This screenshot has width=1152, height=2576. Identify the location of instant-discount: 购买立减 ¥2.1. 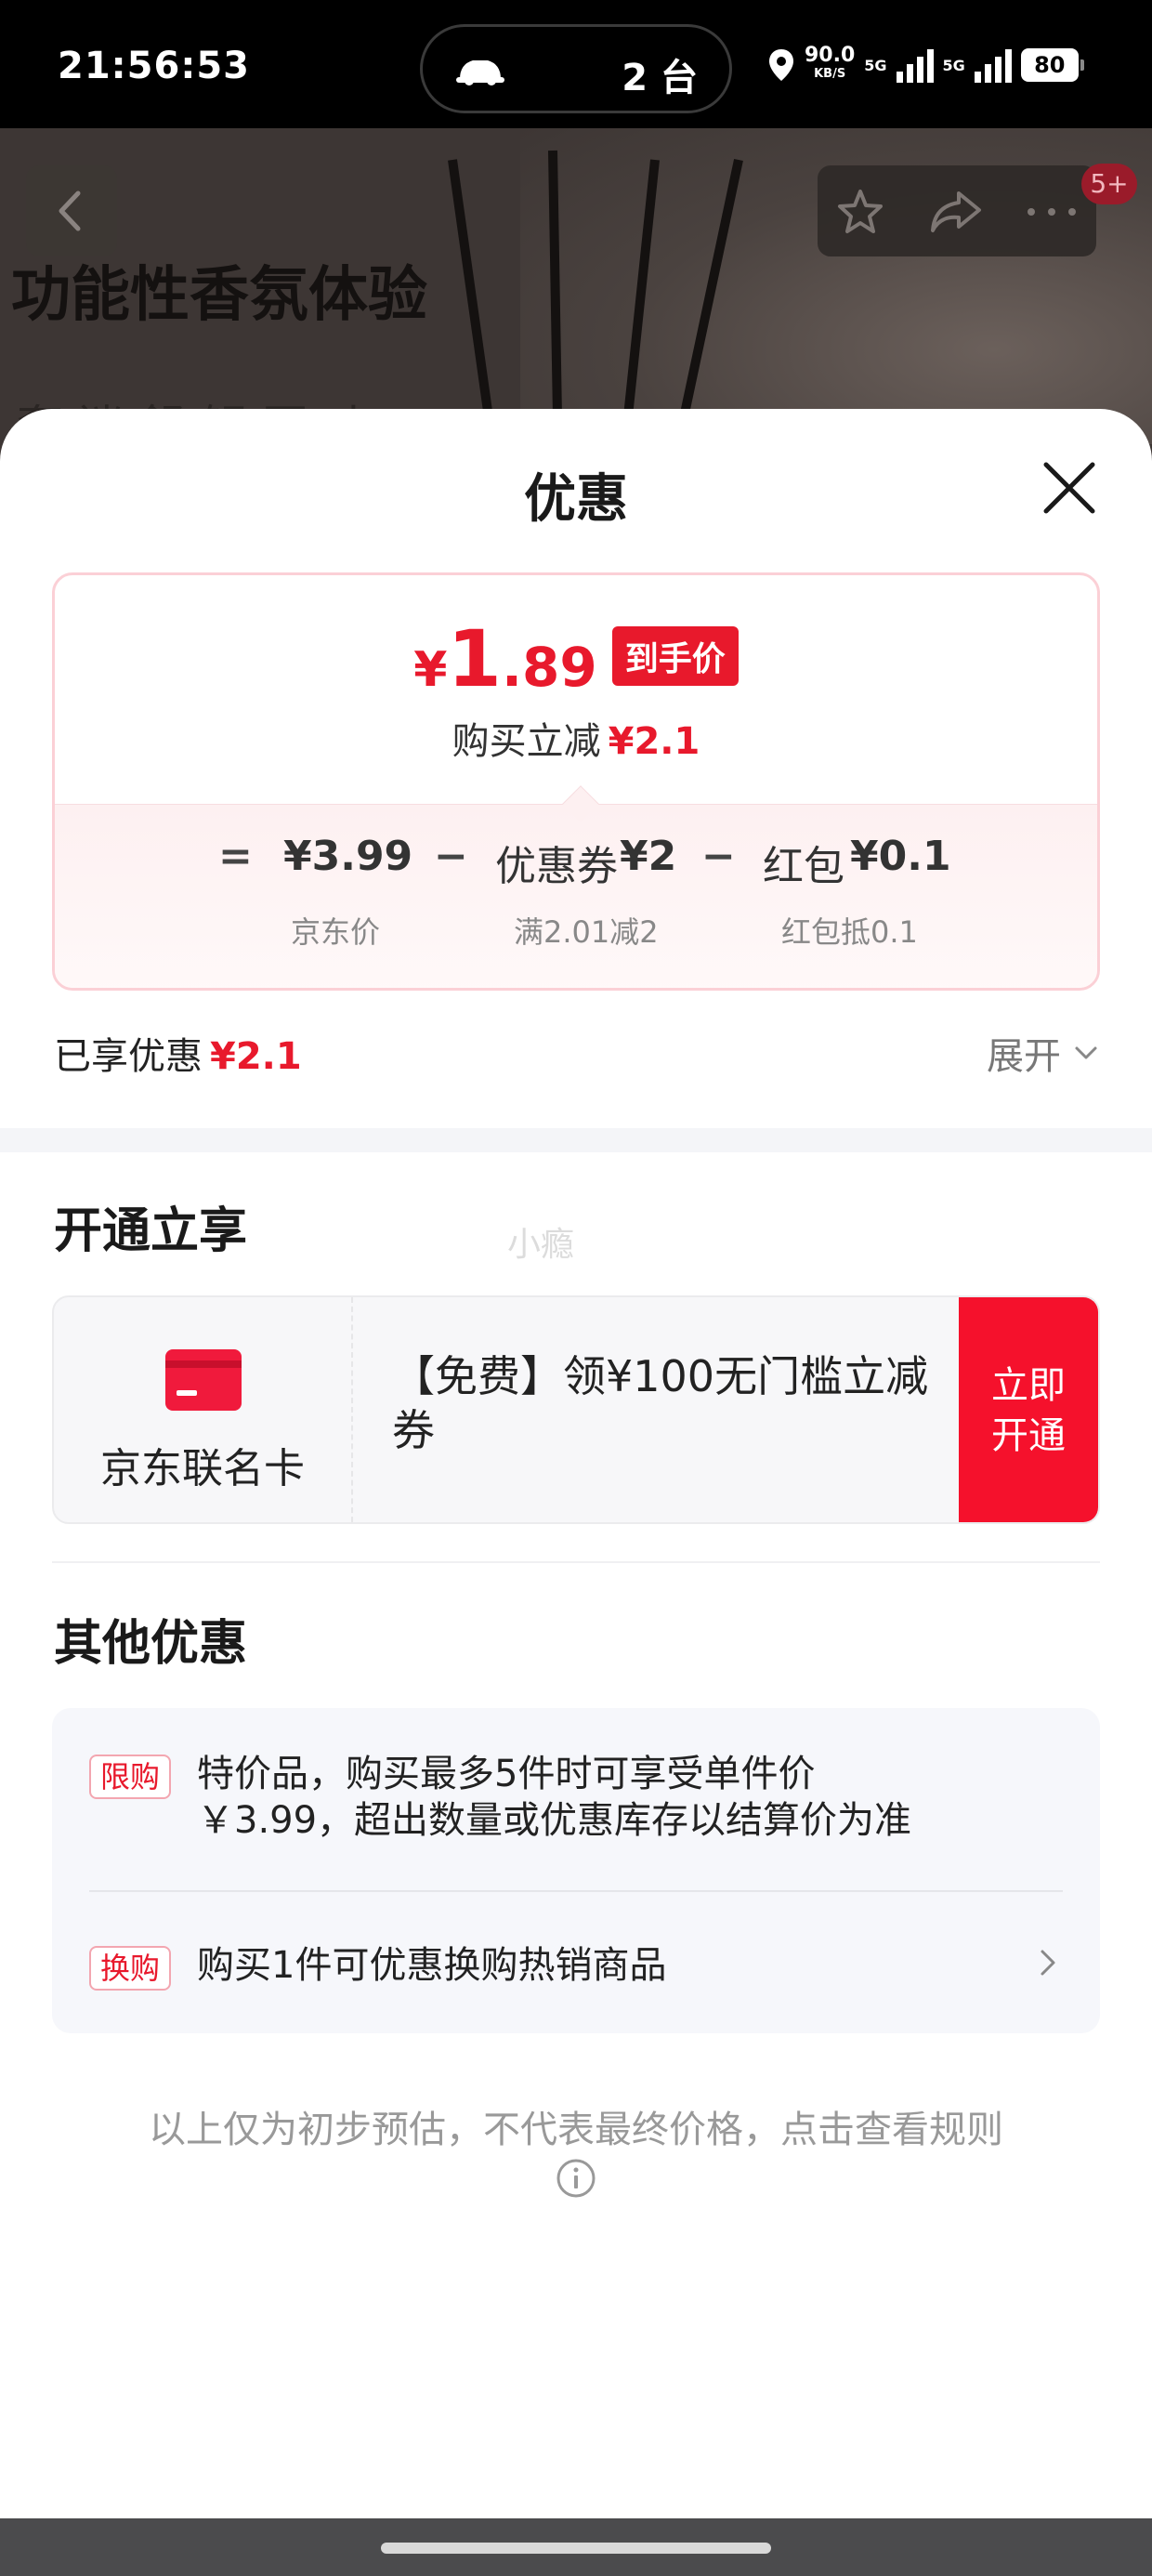
(576, 741).